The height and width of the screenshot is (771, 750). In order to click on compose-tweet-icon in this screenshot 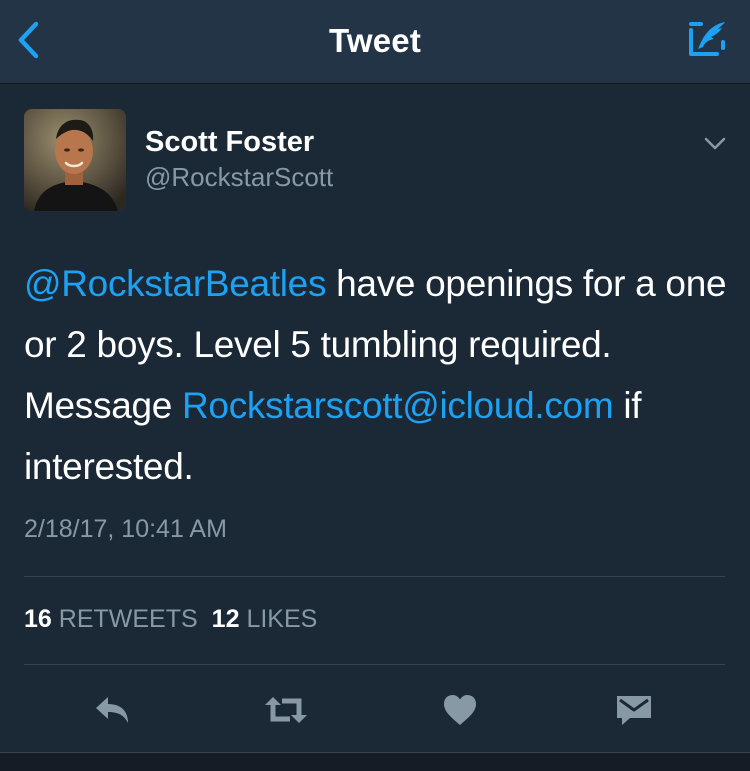, I will do `click(707, 39)`.